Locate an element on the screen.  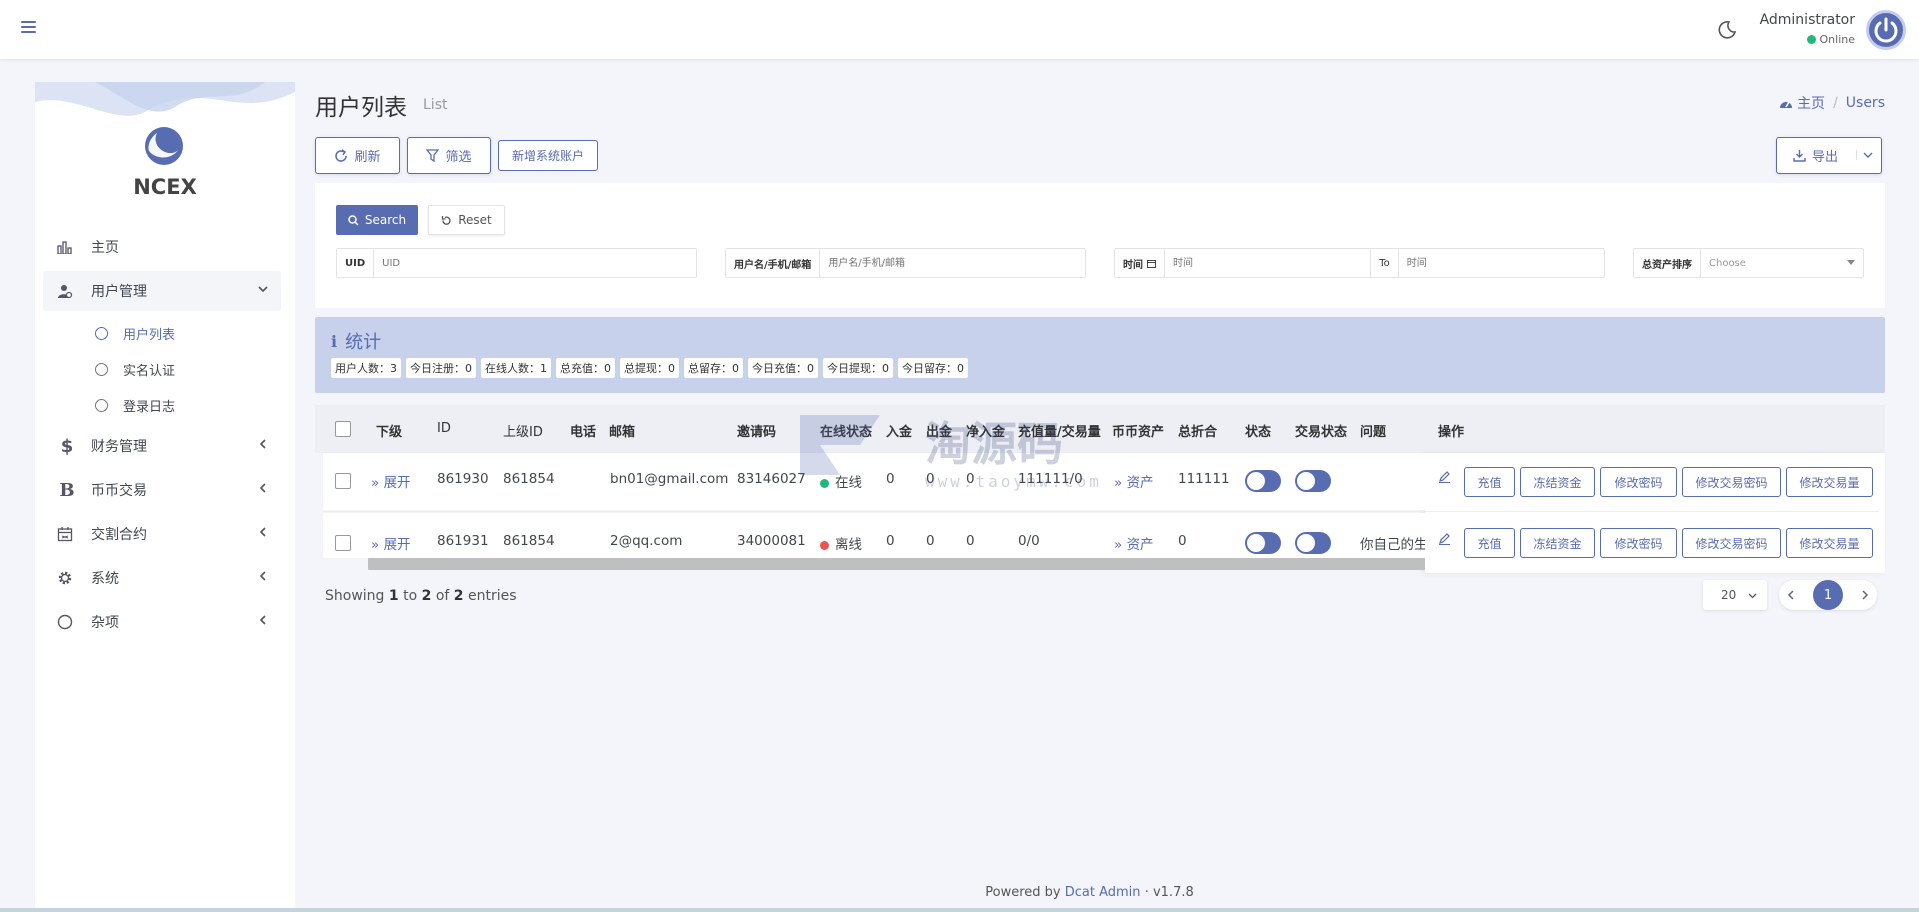
page-number: 1 is located at coordinates (1828, 595).